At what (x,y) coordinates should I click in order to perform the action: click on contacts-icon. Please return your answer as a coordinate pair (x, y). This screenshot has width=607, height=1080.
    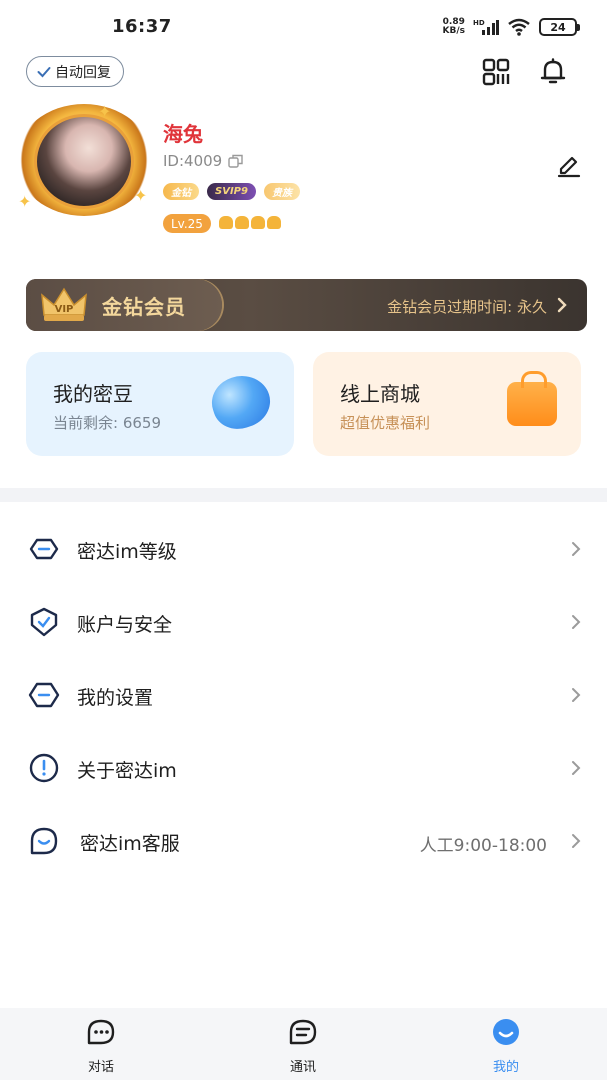
    Looking at the image, I should click on (303, 1032).